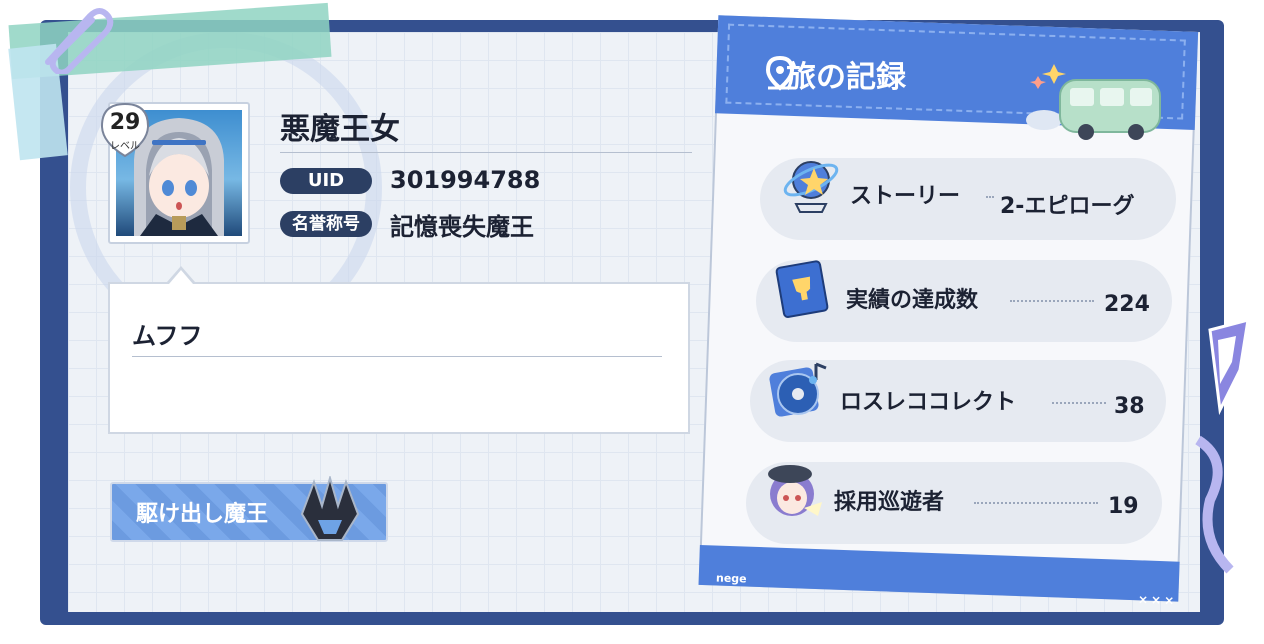 The image size is (1264, 644). What do you see at coordinates (181, 277) in the screenshot?
I see `bubble-tail-inner` at bounding box center [181, 277].